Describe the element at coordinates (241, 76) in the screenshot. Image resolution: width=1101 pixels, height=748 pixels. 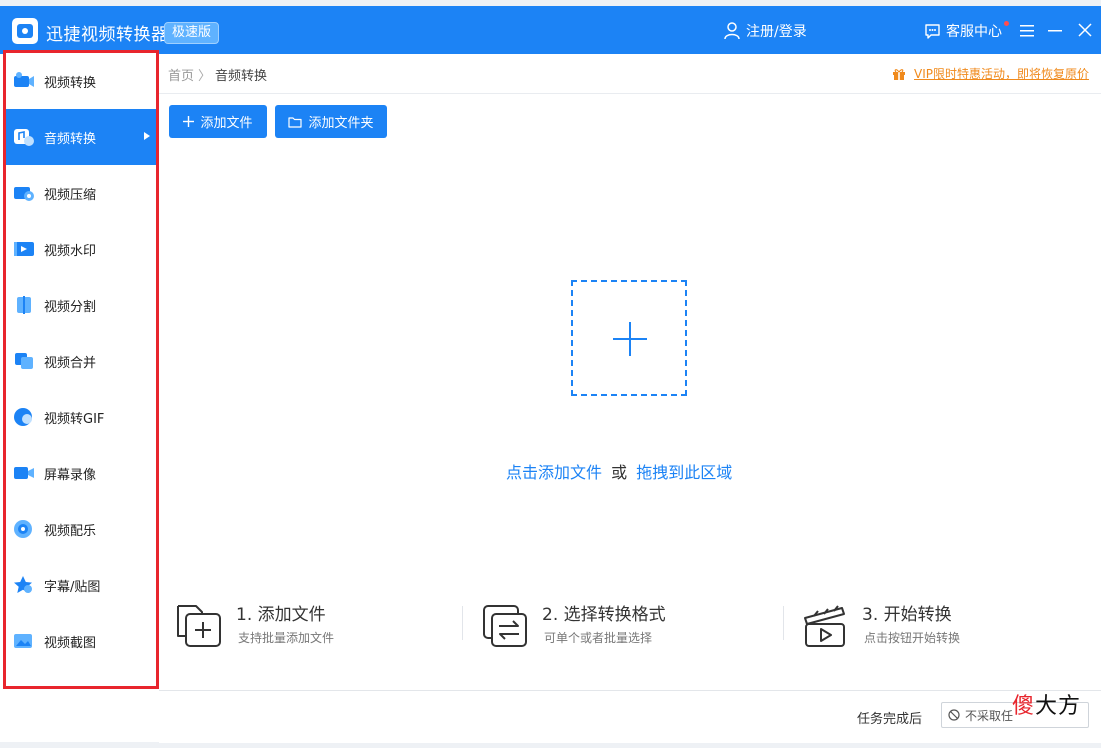
I see `breadcrumb-current: 音频转换` at that location.